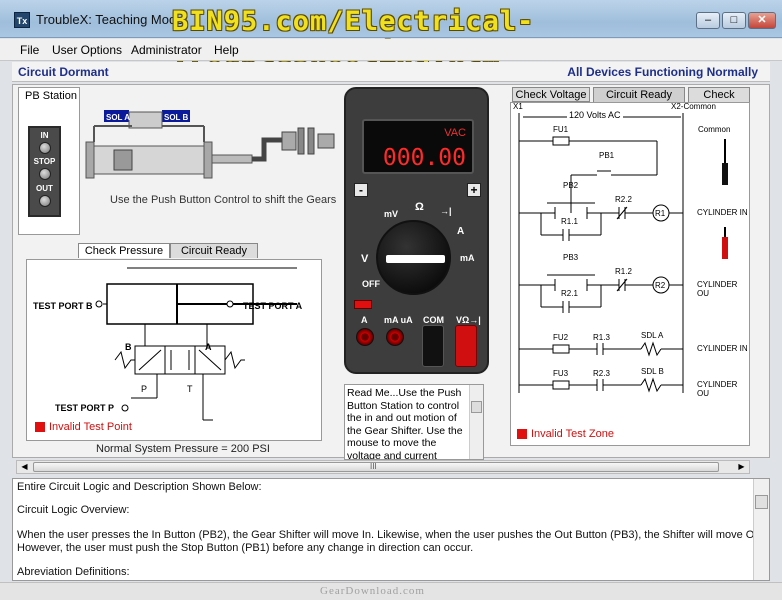  What do you see at coordinates (234, 360) in the screenshot?
I see `spring-right` at bounding box center [234, 360].